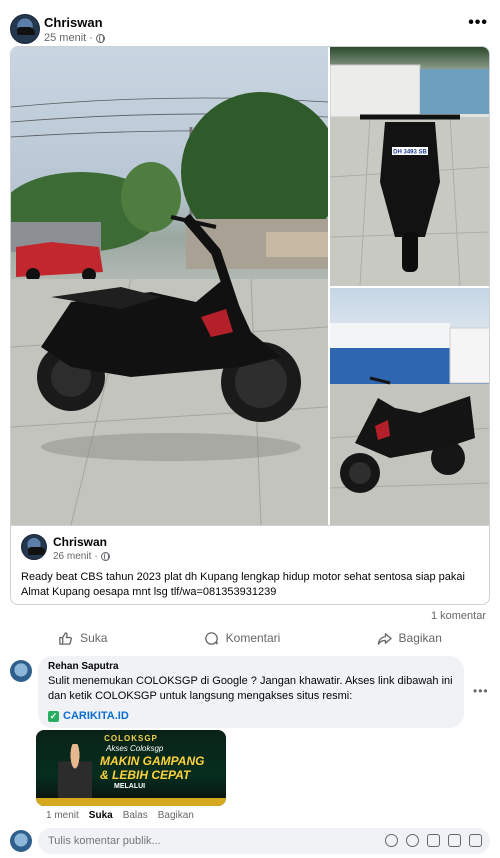 This screenshot has width=500, height=858. I want to click on post-time: 25 menit, so click(65, 38).